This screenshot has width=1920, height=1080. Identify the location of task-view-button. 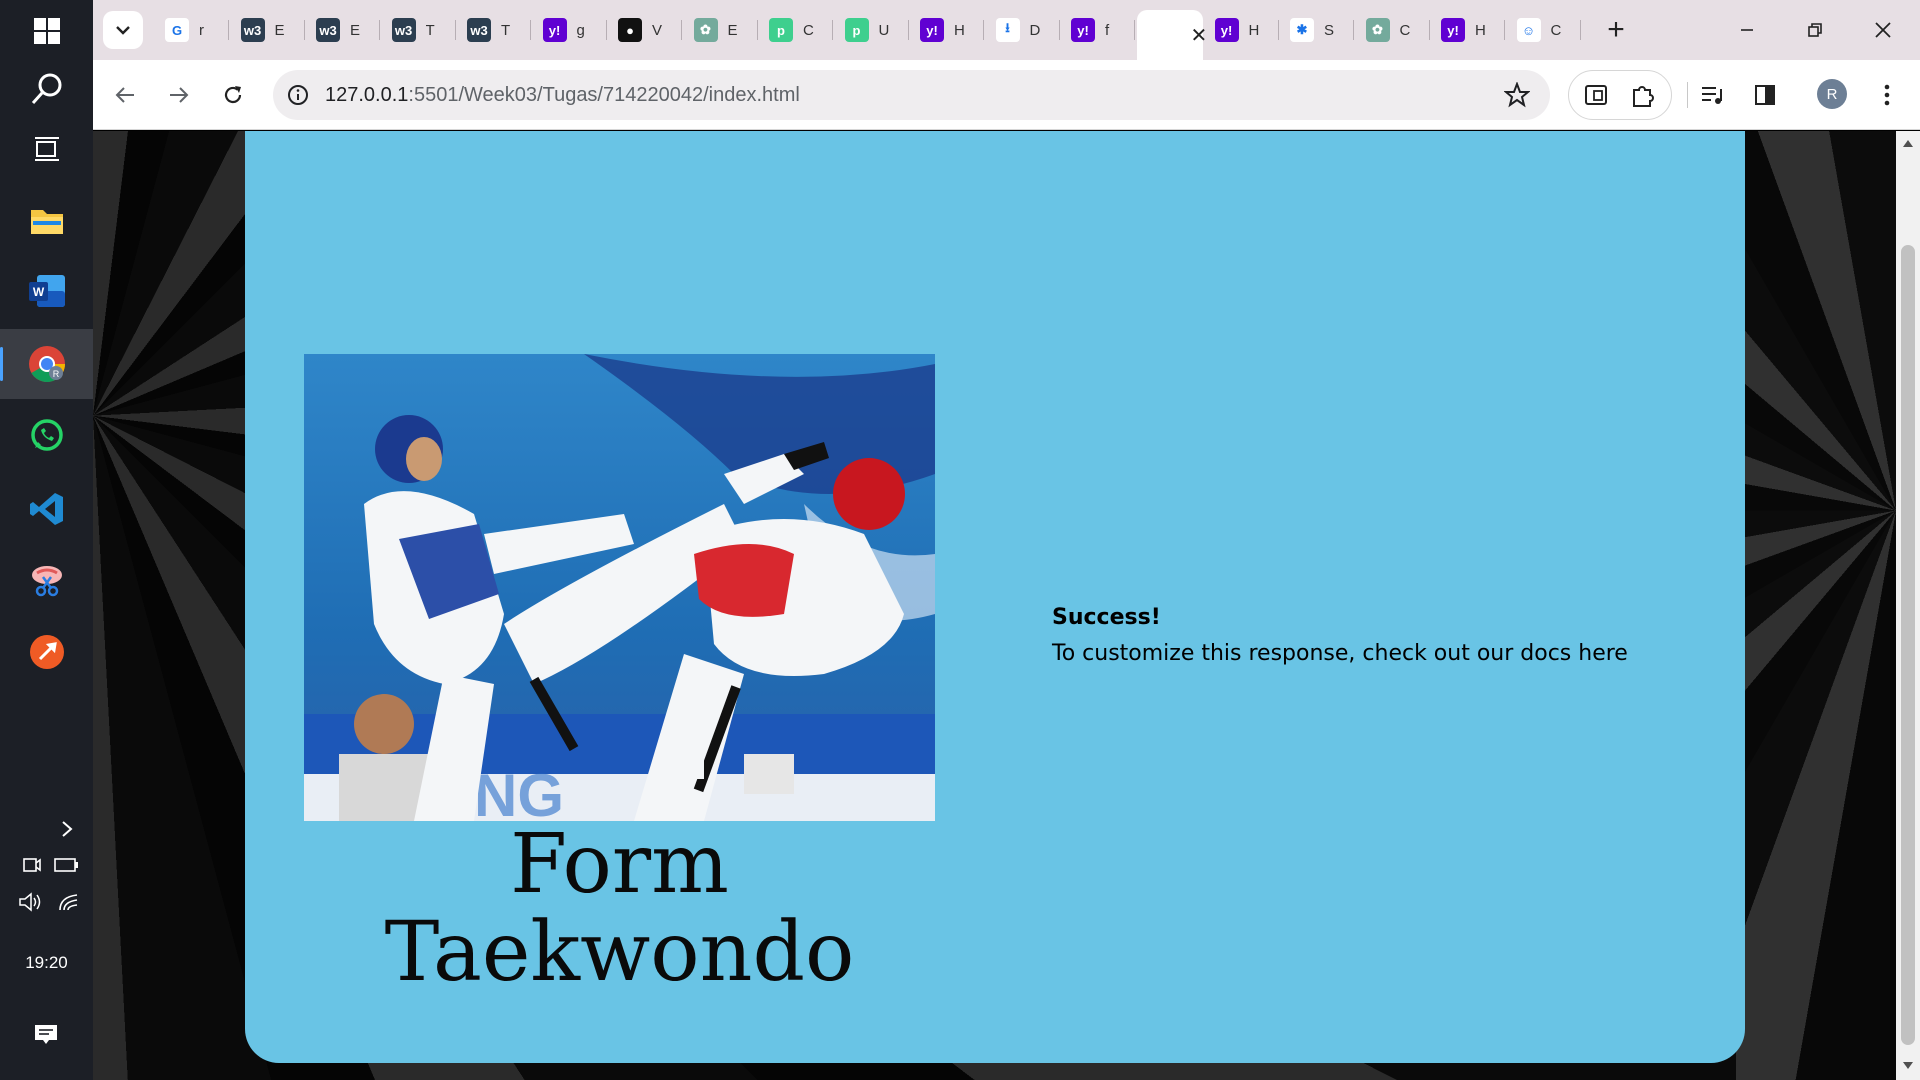
(46, 149).